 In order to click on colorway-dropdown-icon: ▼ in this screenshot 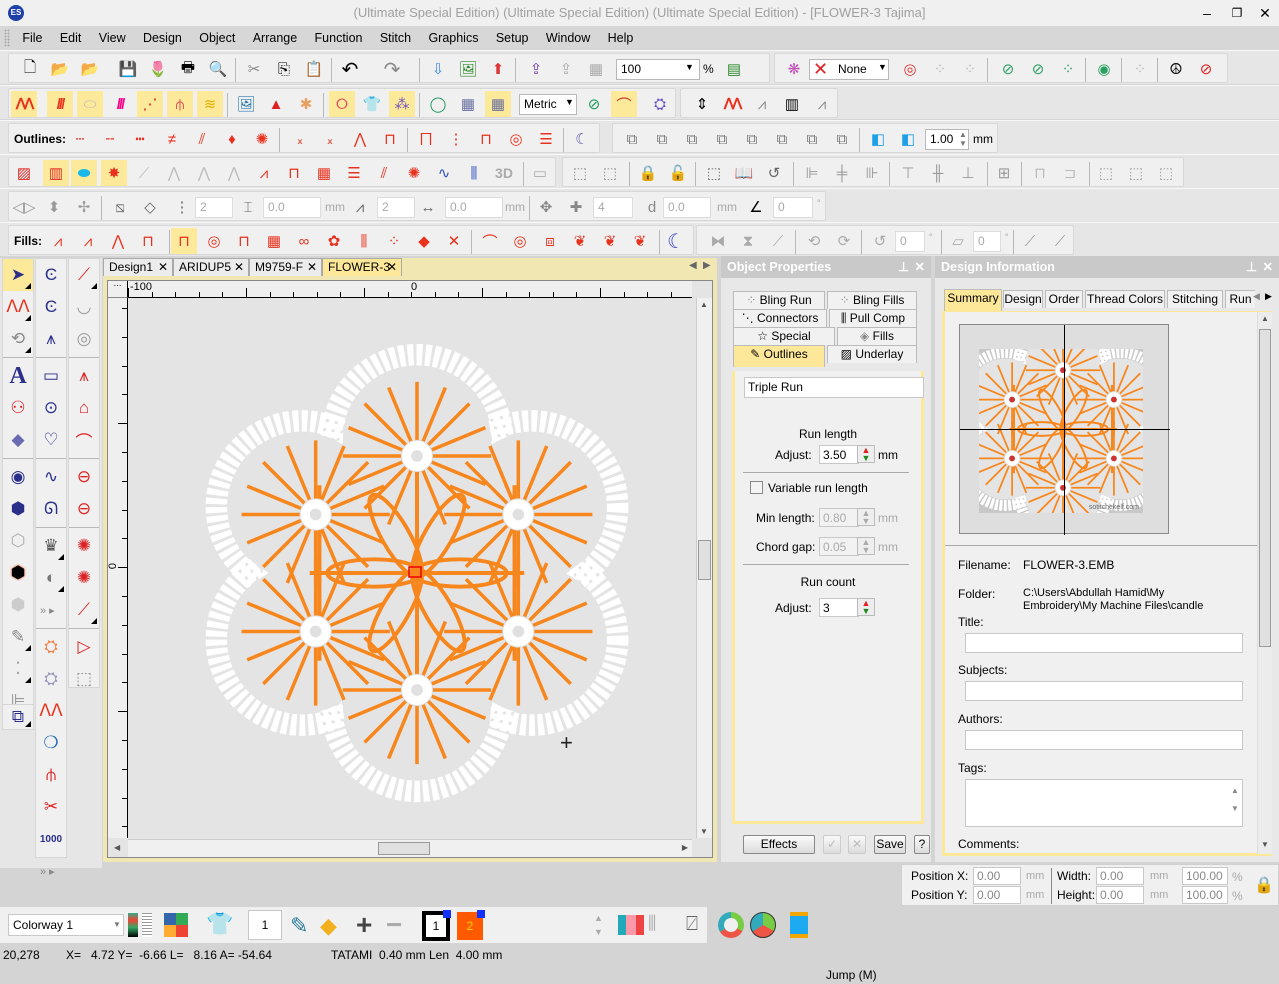, I will do `click(117, 924)`.